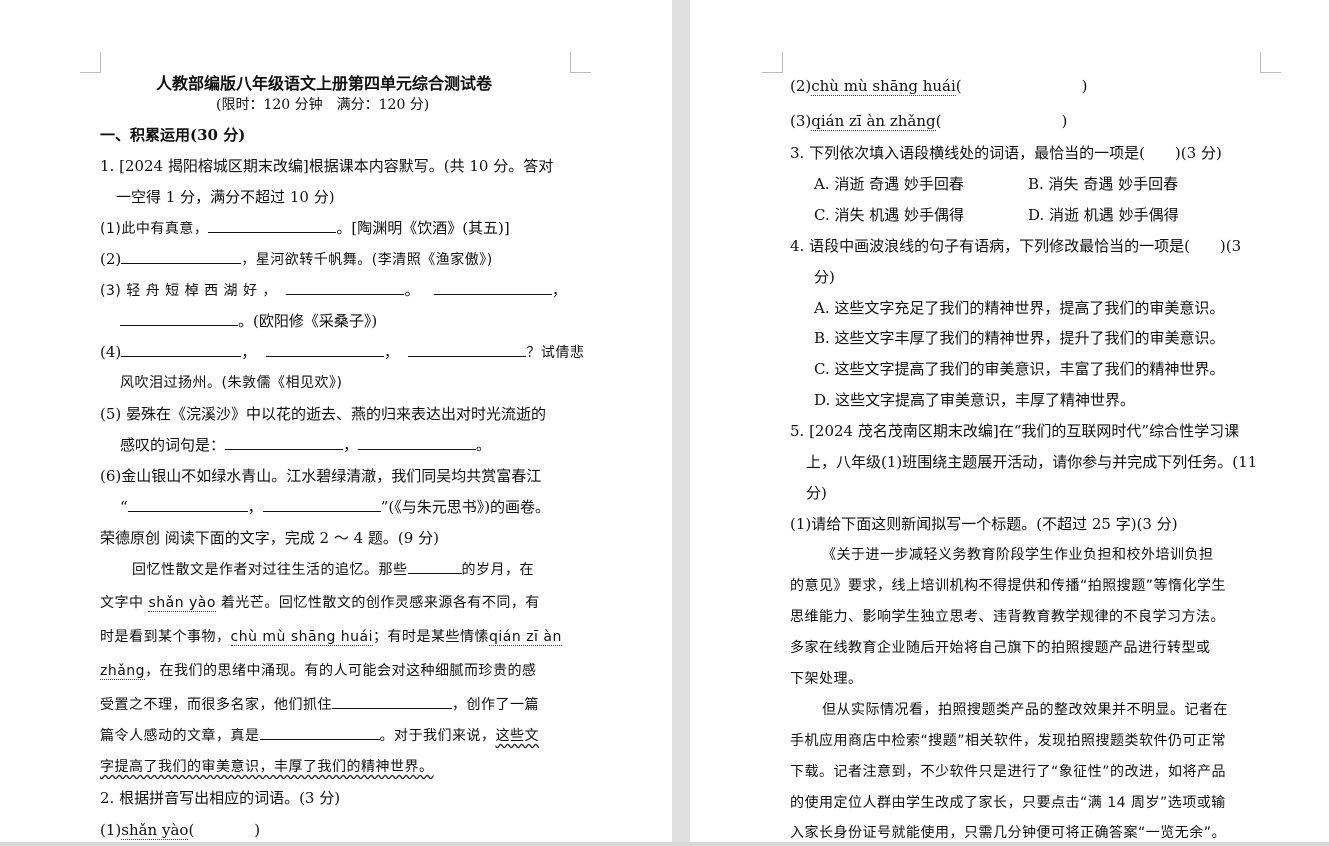 This screenshot has width=1329, height=846. I want to click on q1-item-5: (5) 晏殊在《浣溪沙》中以花的逝去、燕的归来表达出对时光流逝的, so click(323, 414).